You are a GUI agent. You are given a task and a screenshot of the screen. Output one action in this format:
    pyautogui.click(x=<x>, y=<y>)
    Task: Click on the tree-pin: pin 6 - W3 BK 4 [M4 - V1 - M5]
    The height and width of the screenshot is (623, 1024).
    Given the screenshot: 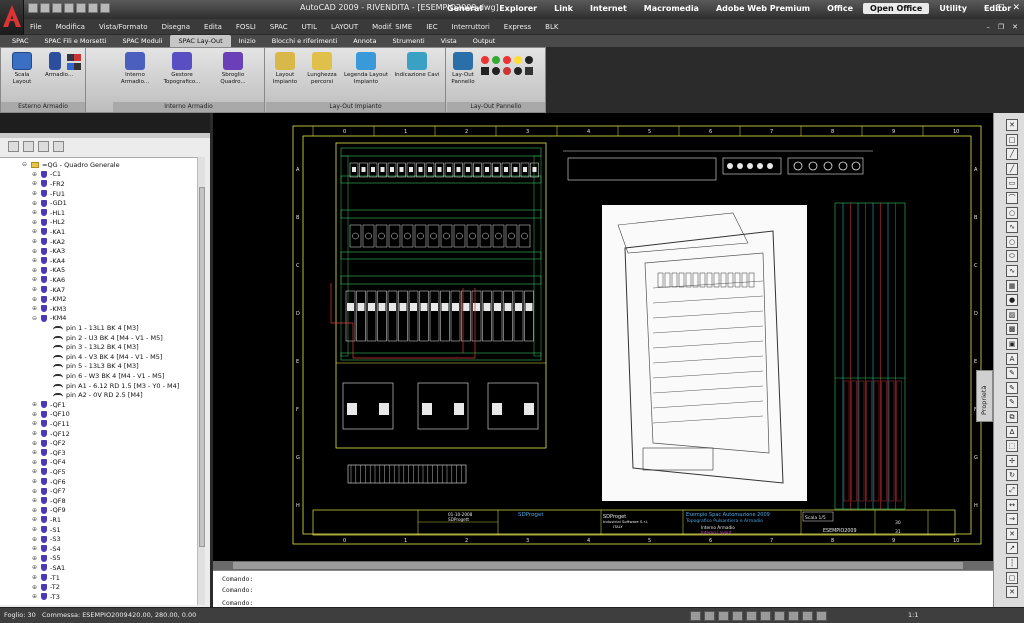 What is the action you would take?
    pyautogui.click(x=104, y=376)
    